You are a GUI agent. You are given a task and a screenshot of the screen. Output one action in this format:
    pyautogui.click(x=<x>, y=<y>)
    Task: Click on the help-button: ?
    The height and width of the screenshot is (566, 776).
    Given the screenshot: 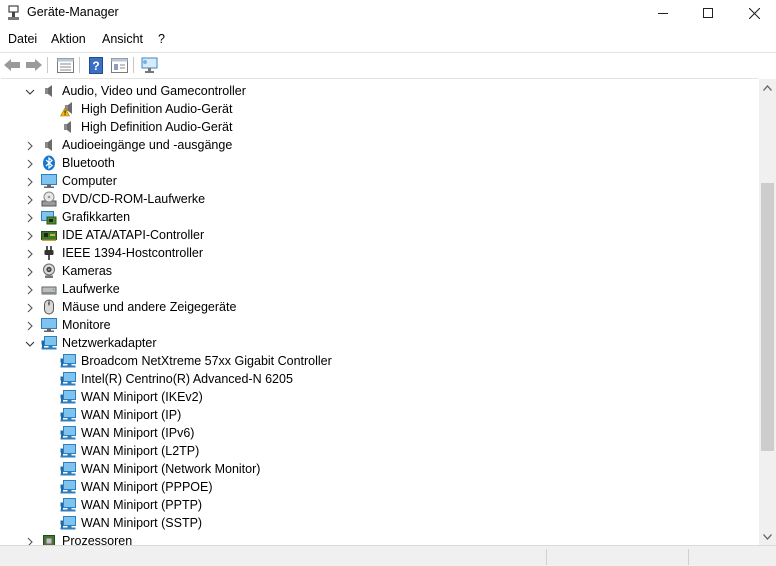 What is the action you would take?
    pyautogui.click(x=96, y=65)
    